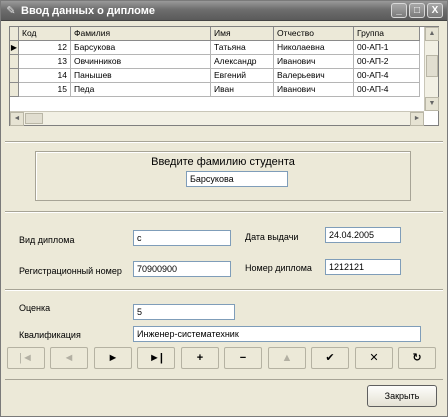 The width and height of the screenshot is (448, 417). What do you see at coordinates (14, 48) in the screenshot?
I see `row-indicator-current: ▶` at bounding box center [14, 48].